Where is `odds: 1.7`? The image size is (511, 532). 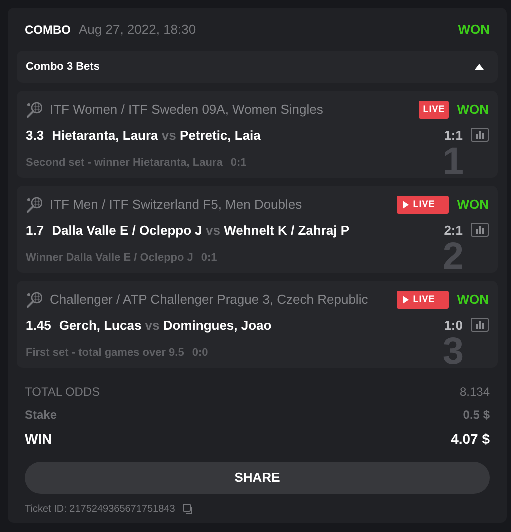
odds: 1.7 is located at coordinates (35, 231).